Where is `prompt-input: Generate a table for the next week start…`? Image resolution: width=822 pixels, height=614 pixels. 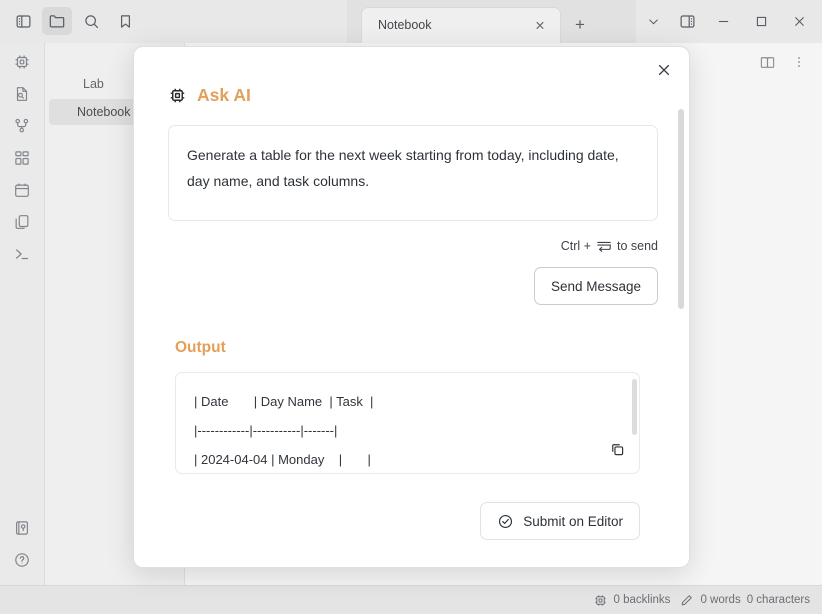 prompt-input: Generate a table for the next week start… is located at coordinates (413, 173).